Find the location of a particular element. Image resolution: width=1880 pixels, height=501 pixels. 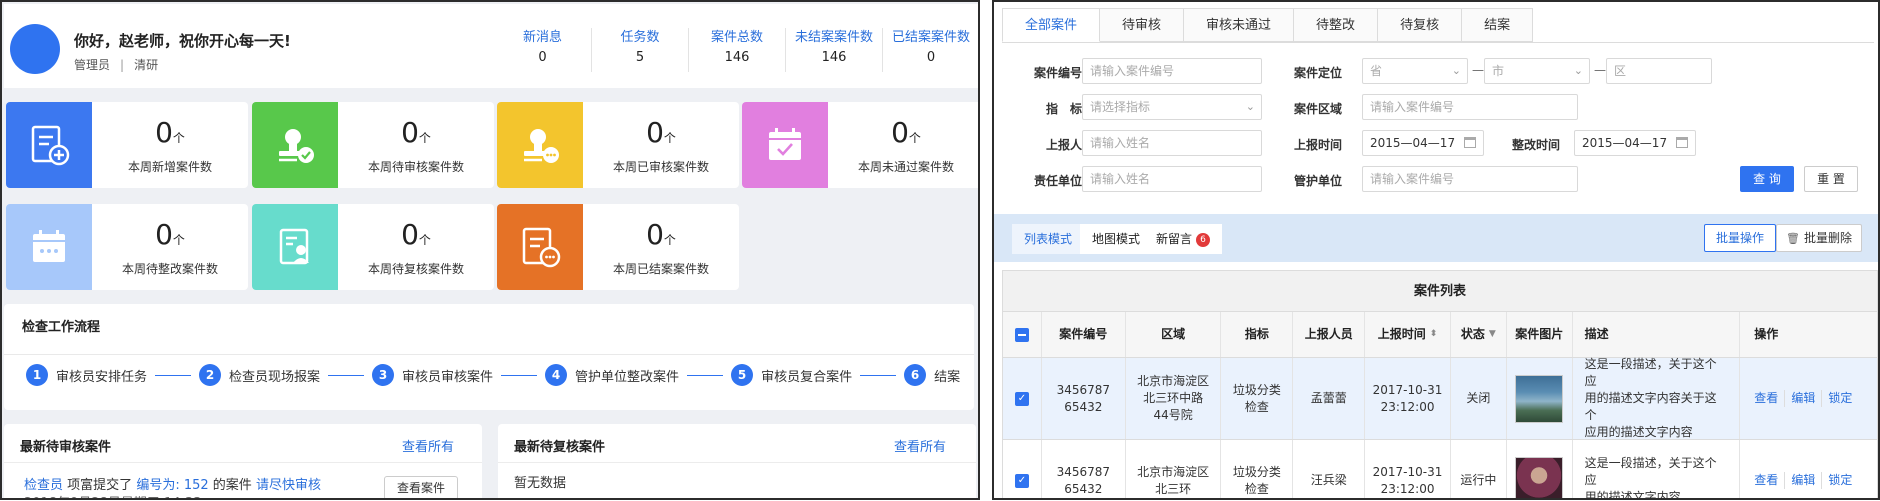

lake-photo is located at coordinates (1539, 398).